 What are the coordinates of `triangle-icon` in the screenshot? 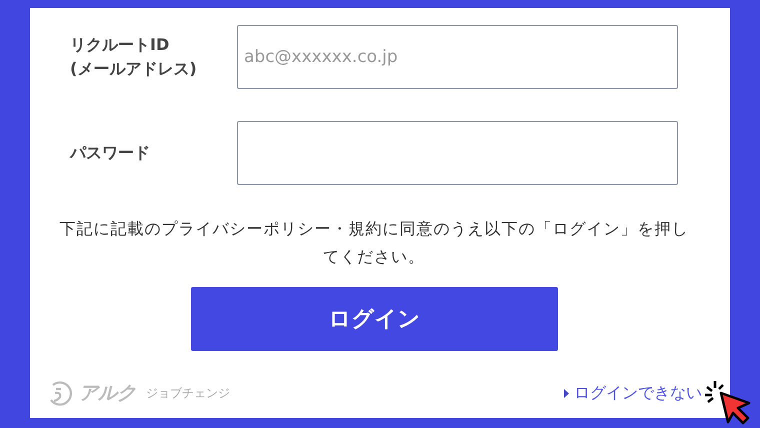 It's located at (566, 393).